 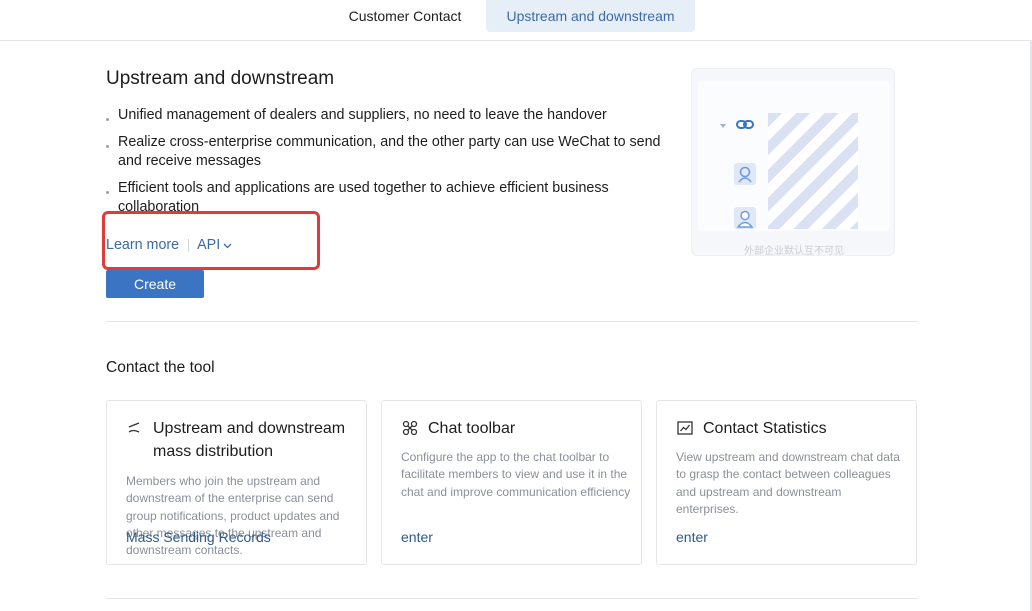 What do you see at coordinates (405, 16) in the screenshot?
I see `tab-customer-contact: Customer Contact` at bounding box center [405, 16].